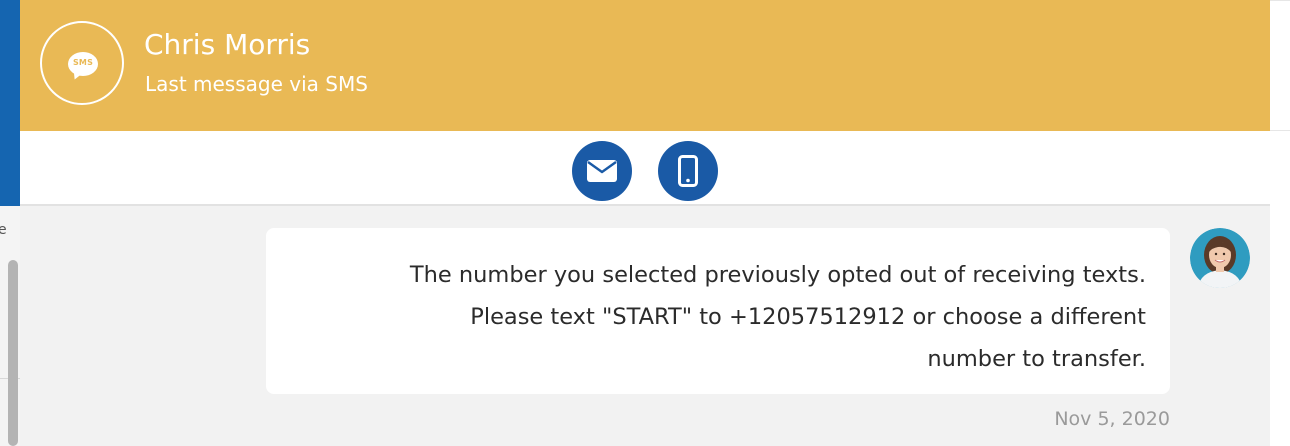  Describe the element at coordinates (13, 353) in the screenshot. I see `scrollbar-thumb` at that location.